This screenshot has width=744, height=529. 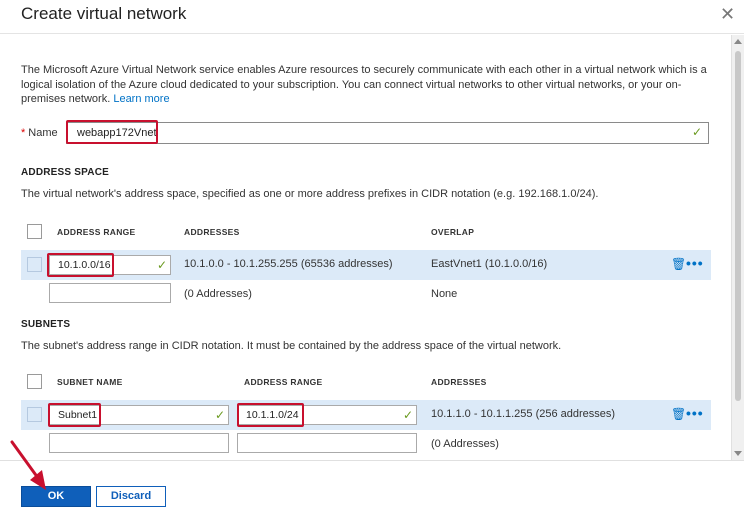 I want to click on name-valid-check-icon: ✓, so click(x=697, y=132).